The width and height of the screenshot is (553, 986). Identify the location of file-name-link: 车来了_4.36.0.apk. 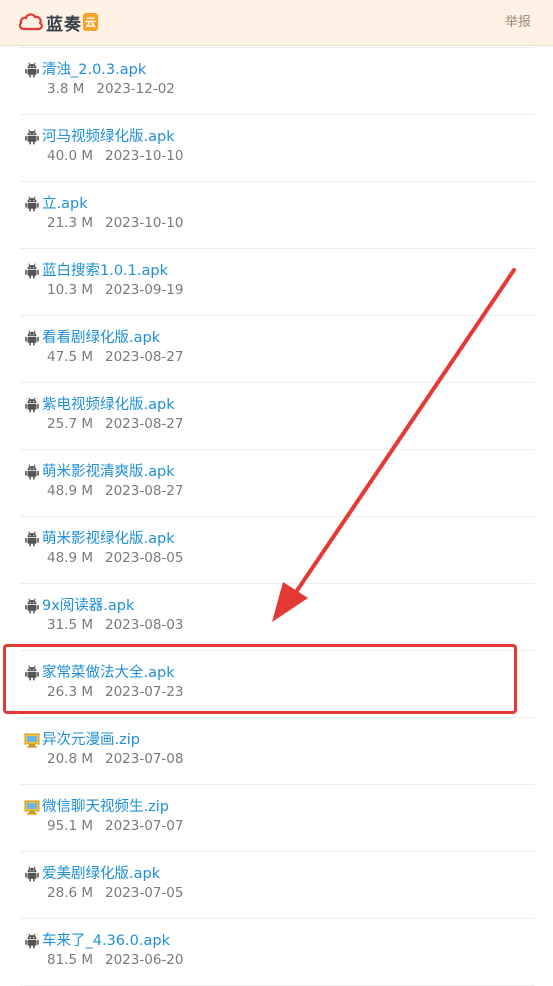
(106, 939).